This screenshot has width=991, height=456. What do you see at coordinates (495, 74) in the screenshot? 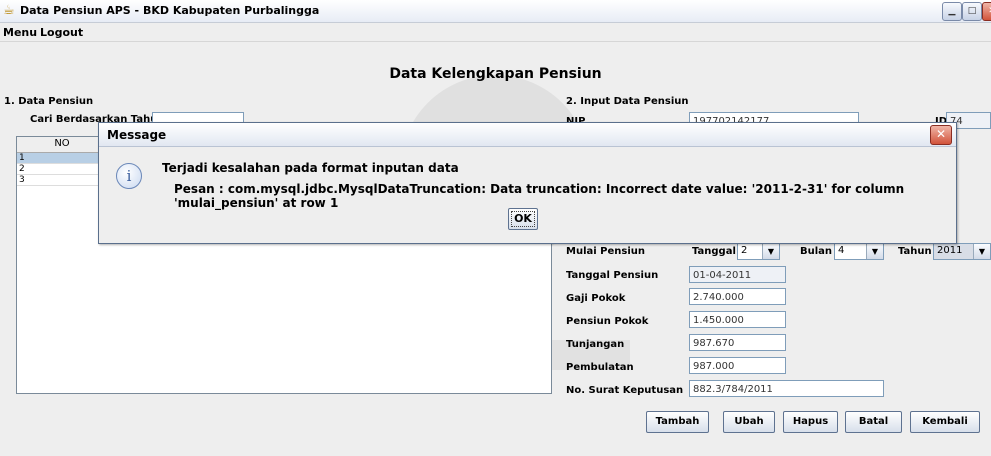
I see `page-title: Data Kelengkapan Pensiun` at bounding box center [495, 74].